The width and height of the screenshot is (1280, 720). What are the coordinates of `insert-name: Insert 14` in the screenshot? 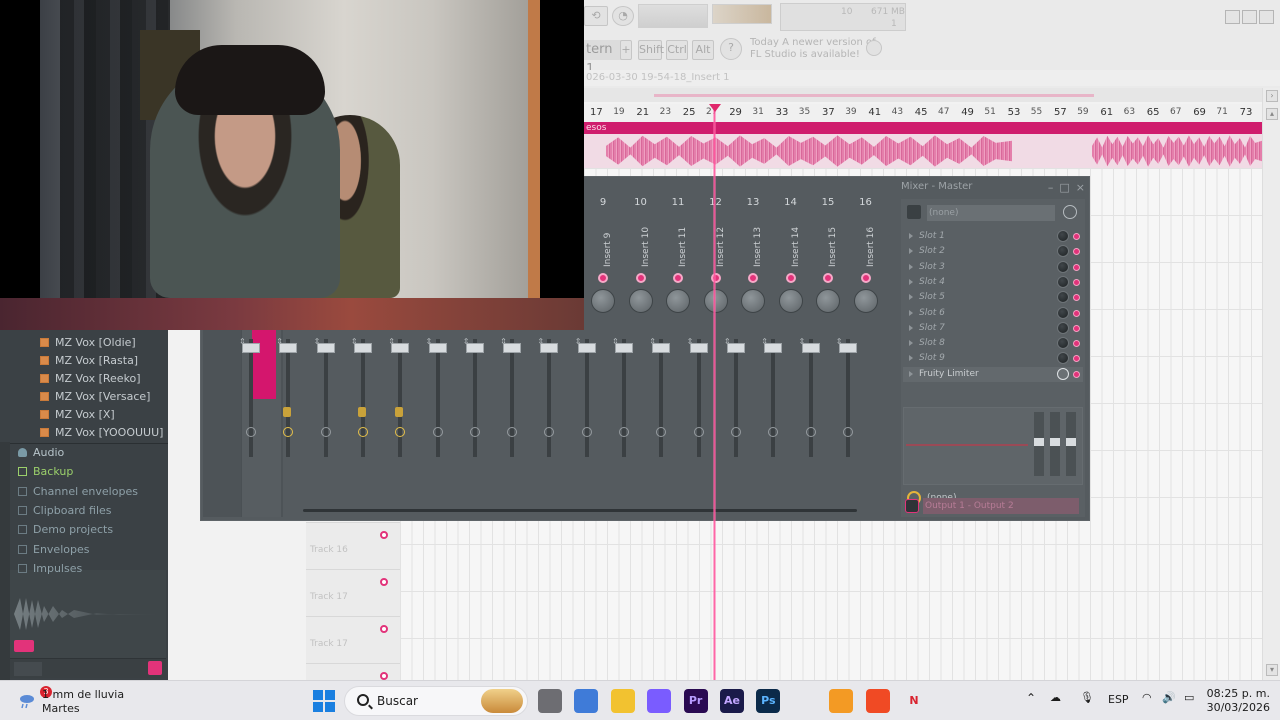 It's located at (791, 245).